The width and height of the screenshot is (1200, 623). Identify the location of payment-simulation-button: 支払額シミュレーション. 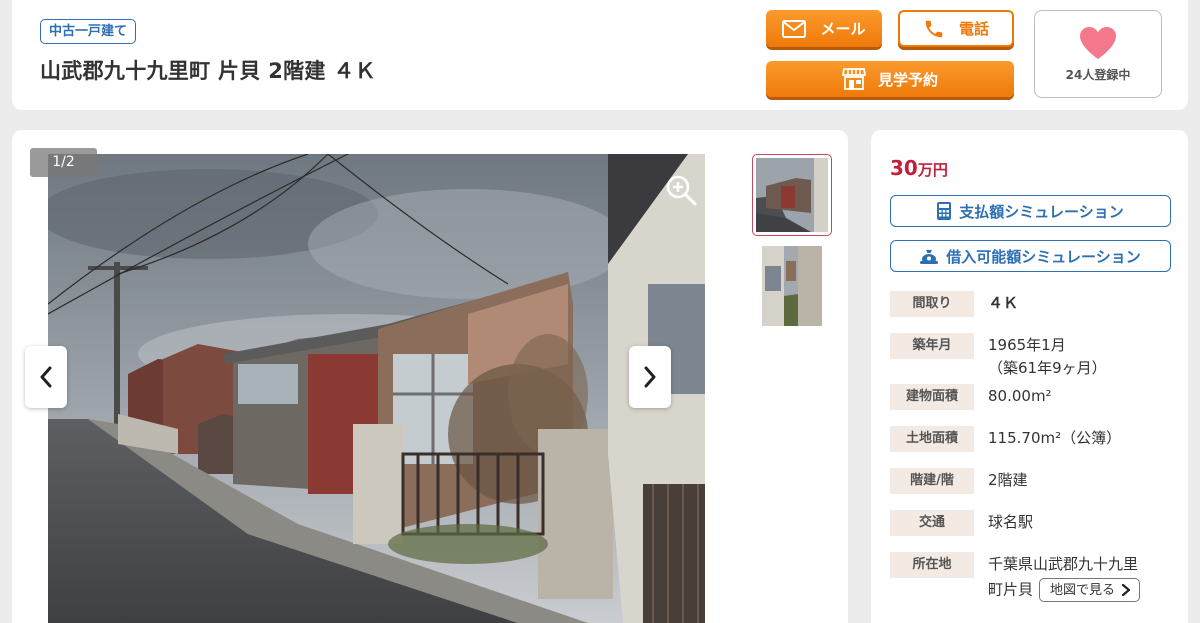
(1030, 211).